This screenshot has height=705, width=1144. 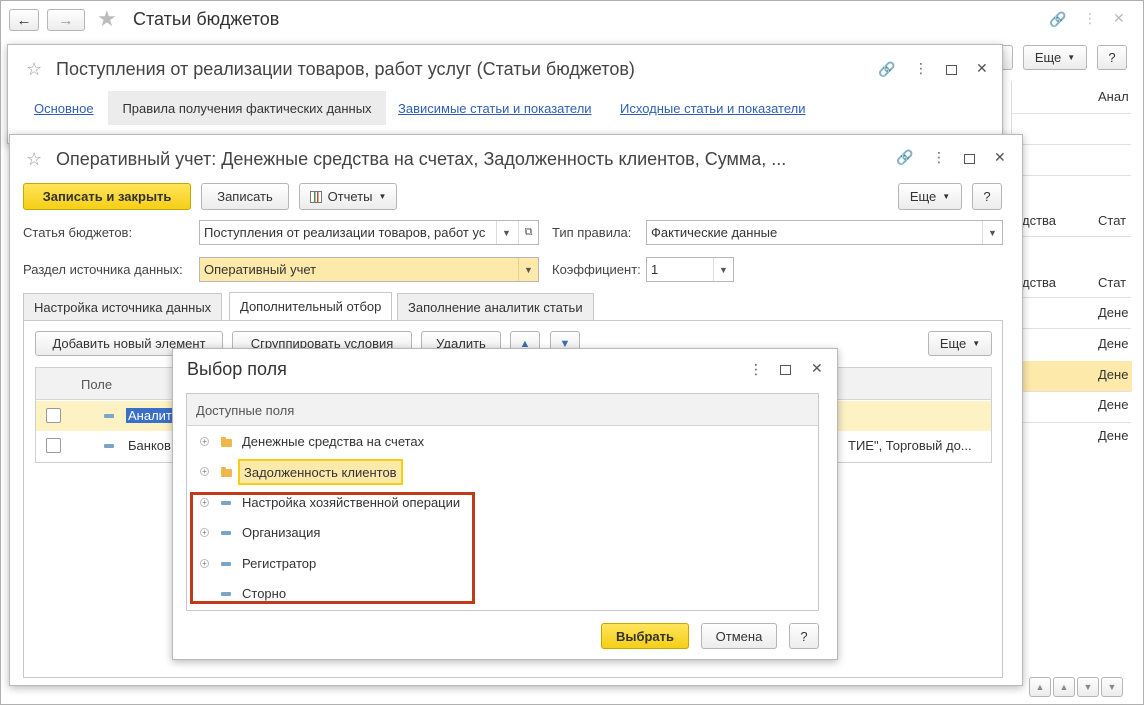 I want to click on reports-button: Отчеты ▼, so click(x=348, y=196).